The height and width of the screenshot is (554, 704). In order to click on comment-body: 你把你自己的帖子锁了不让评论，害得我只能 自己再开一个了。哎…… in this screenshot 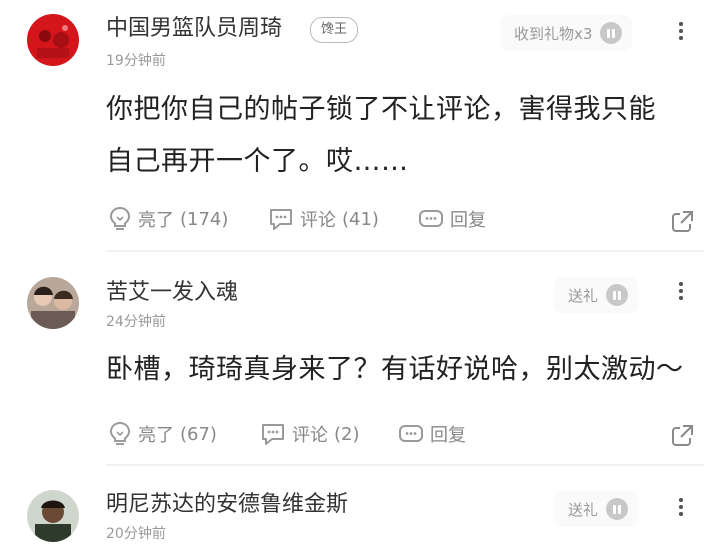, I will do `click(381, 136)`.